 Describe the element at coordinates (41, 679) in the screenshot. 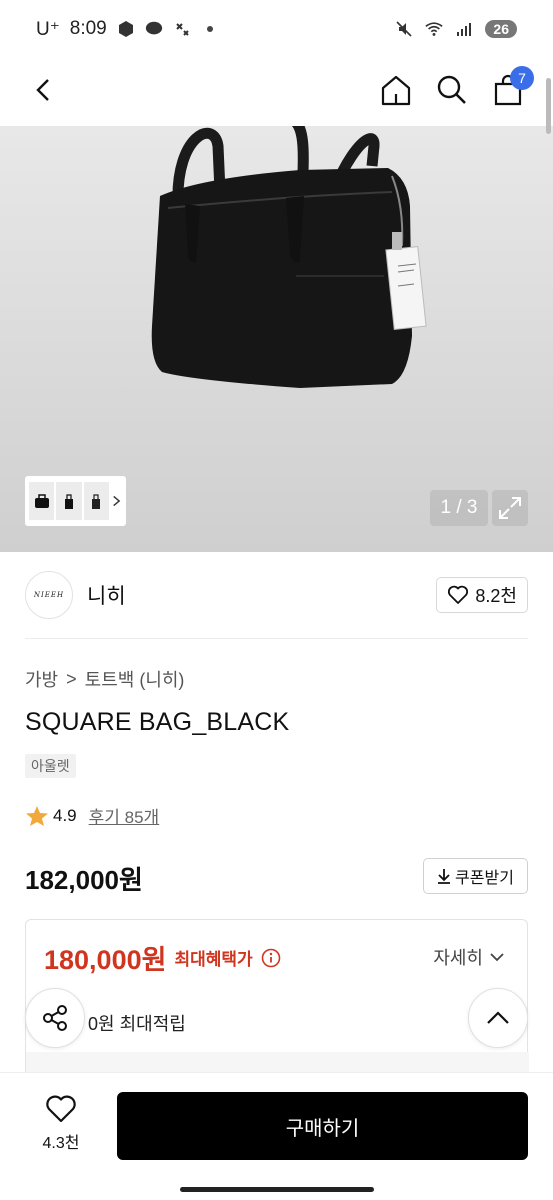

I see `breadcrumb-category: 가방` at that location.